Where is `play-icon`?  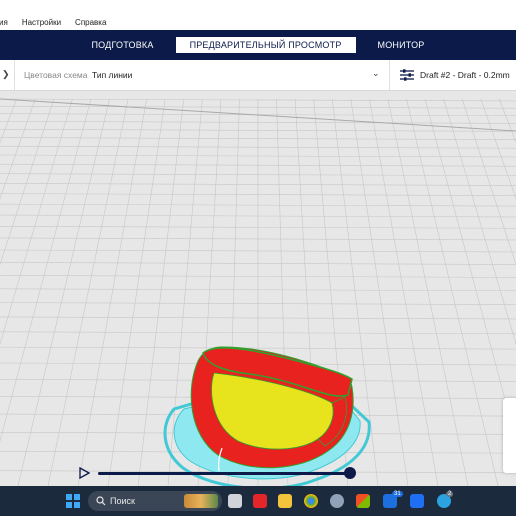 play-icon is located at coordinates (84, 473).